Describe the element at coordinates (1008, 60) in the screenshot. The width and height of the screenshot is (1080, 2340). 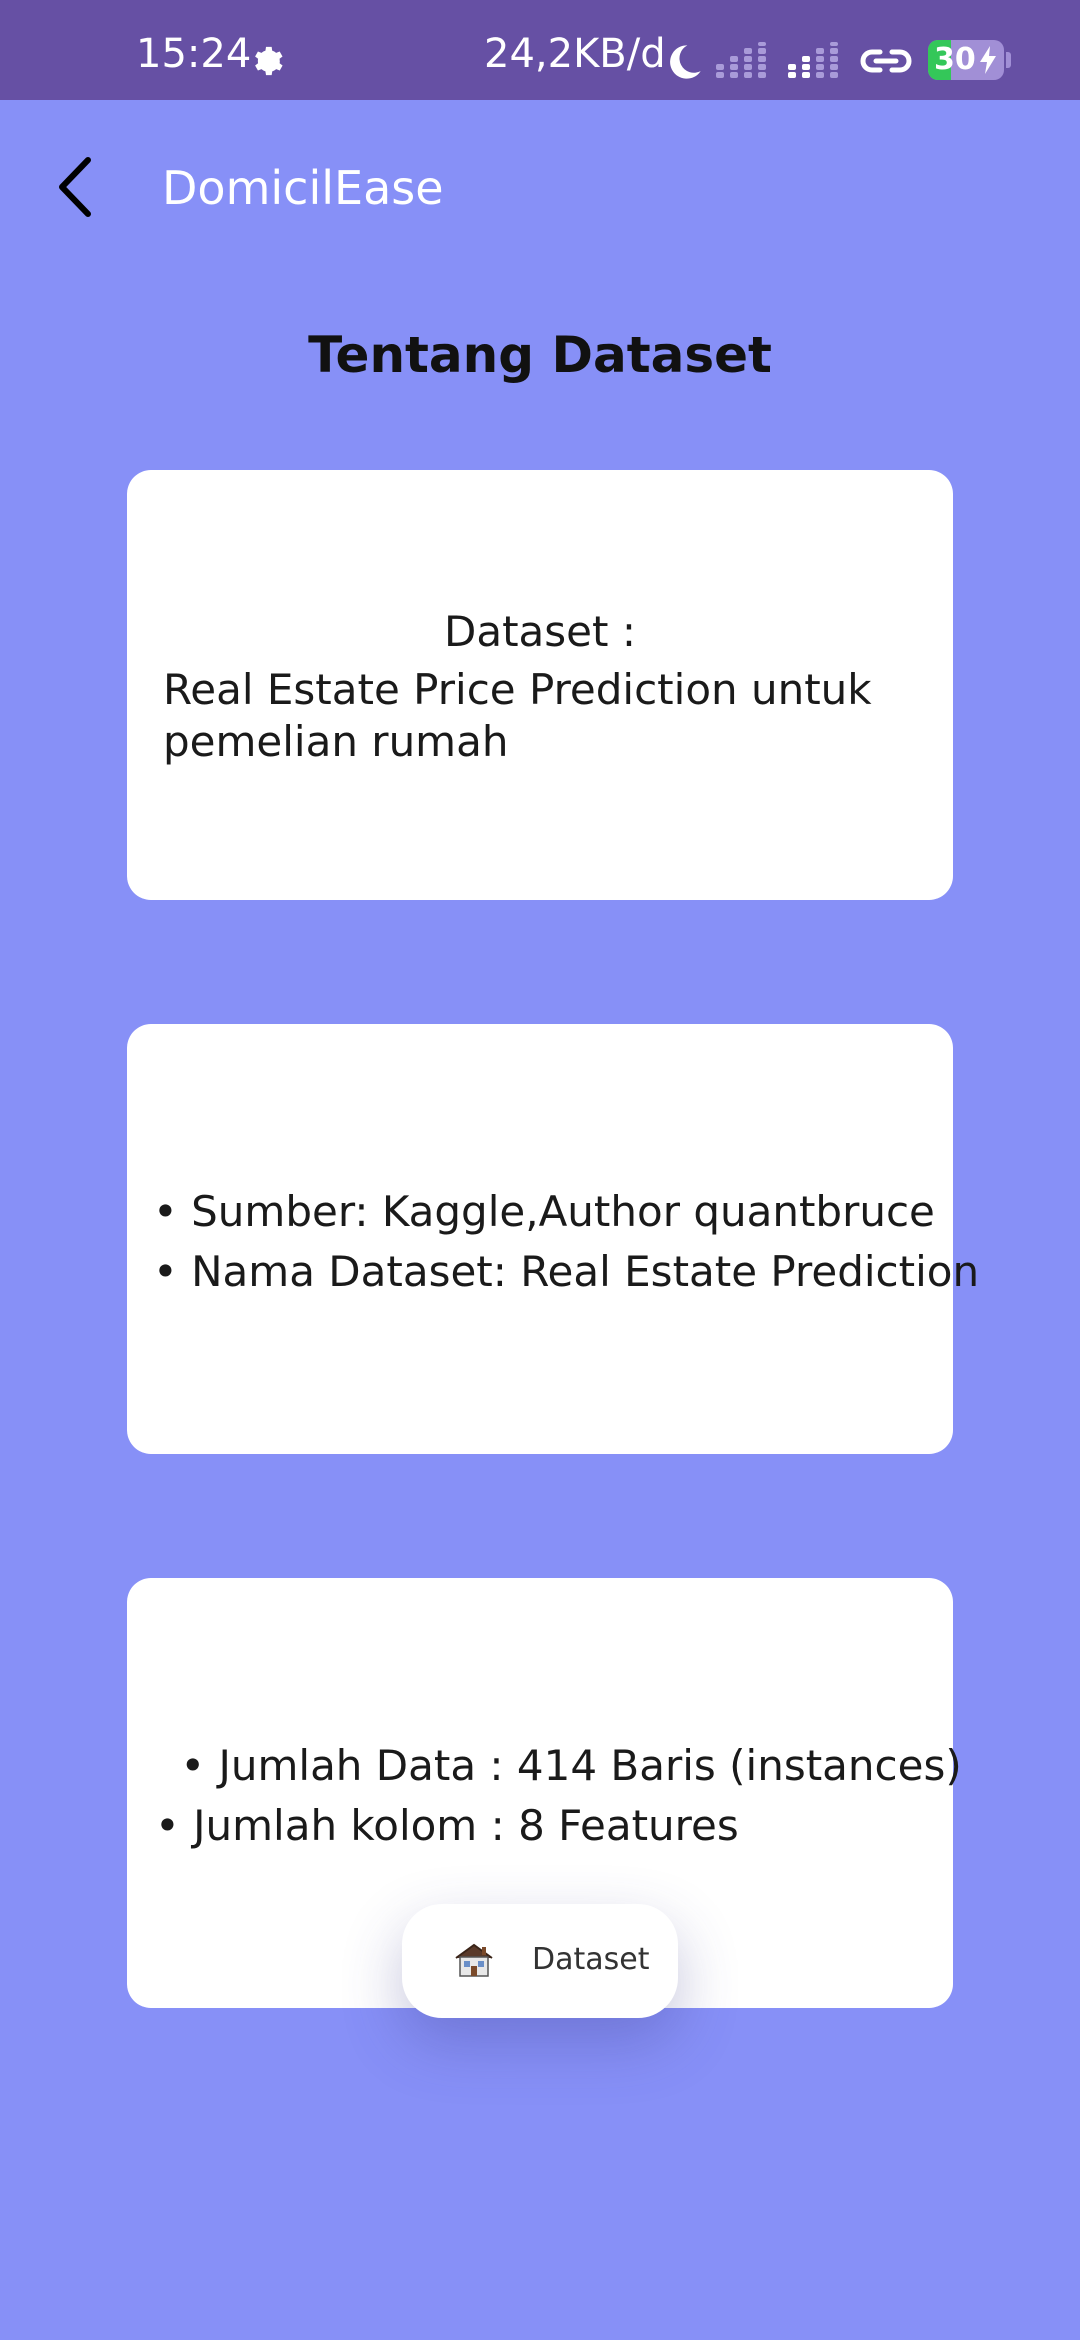
I see `battery-nub` at that location.